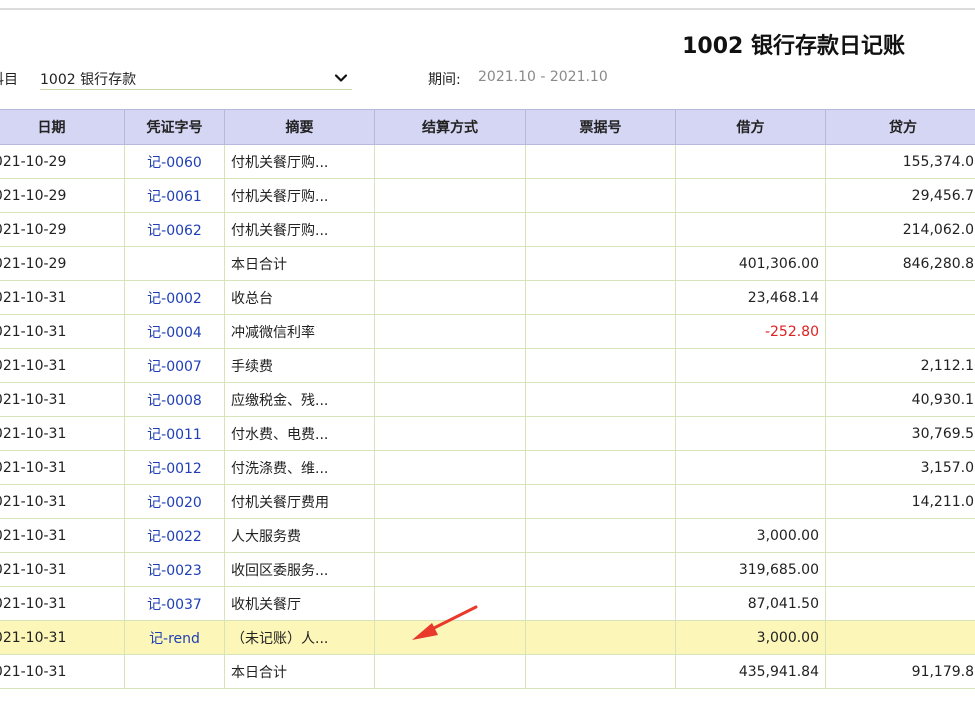 Image resolution: width=975 pixels, height=709 pixels. I want to click on summary-cell: 收总台, so click(299, 297).